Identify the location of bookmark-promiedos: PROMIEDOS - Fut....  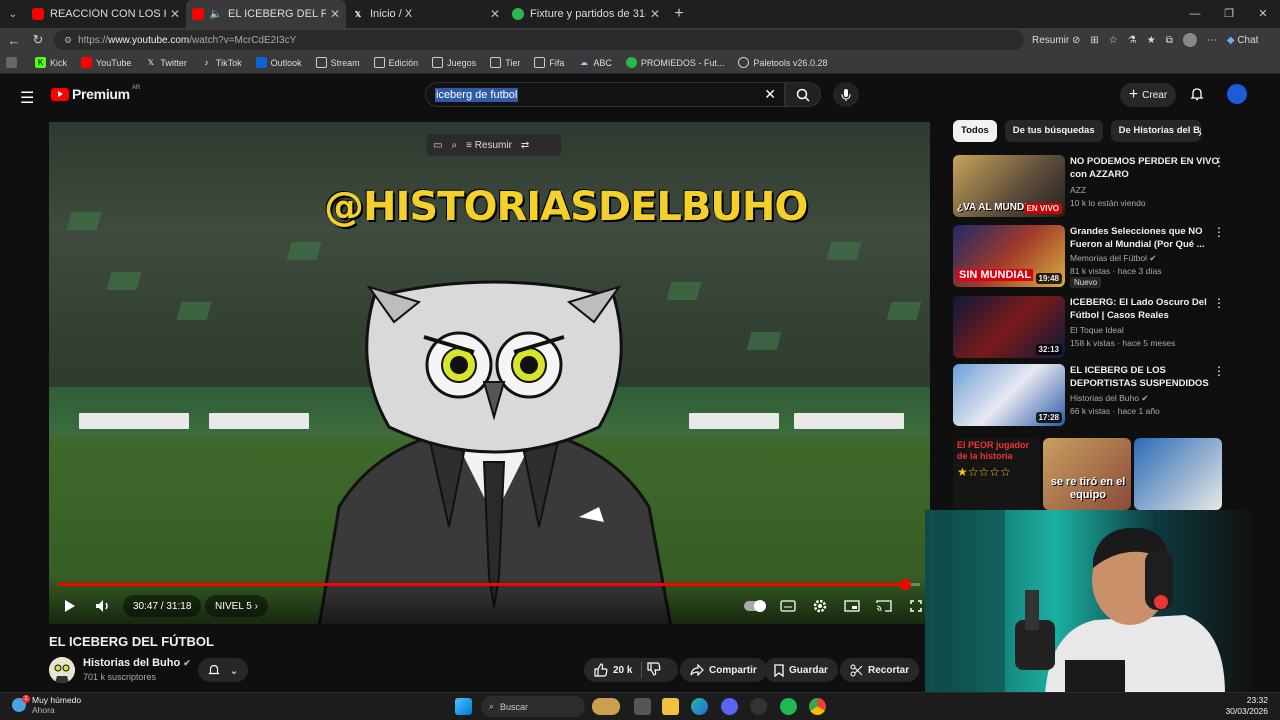
(674, 62).